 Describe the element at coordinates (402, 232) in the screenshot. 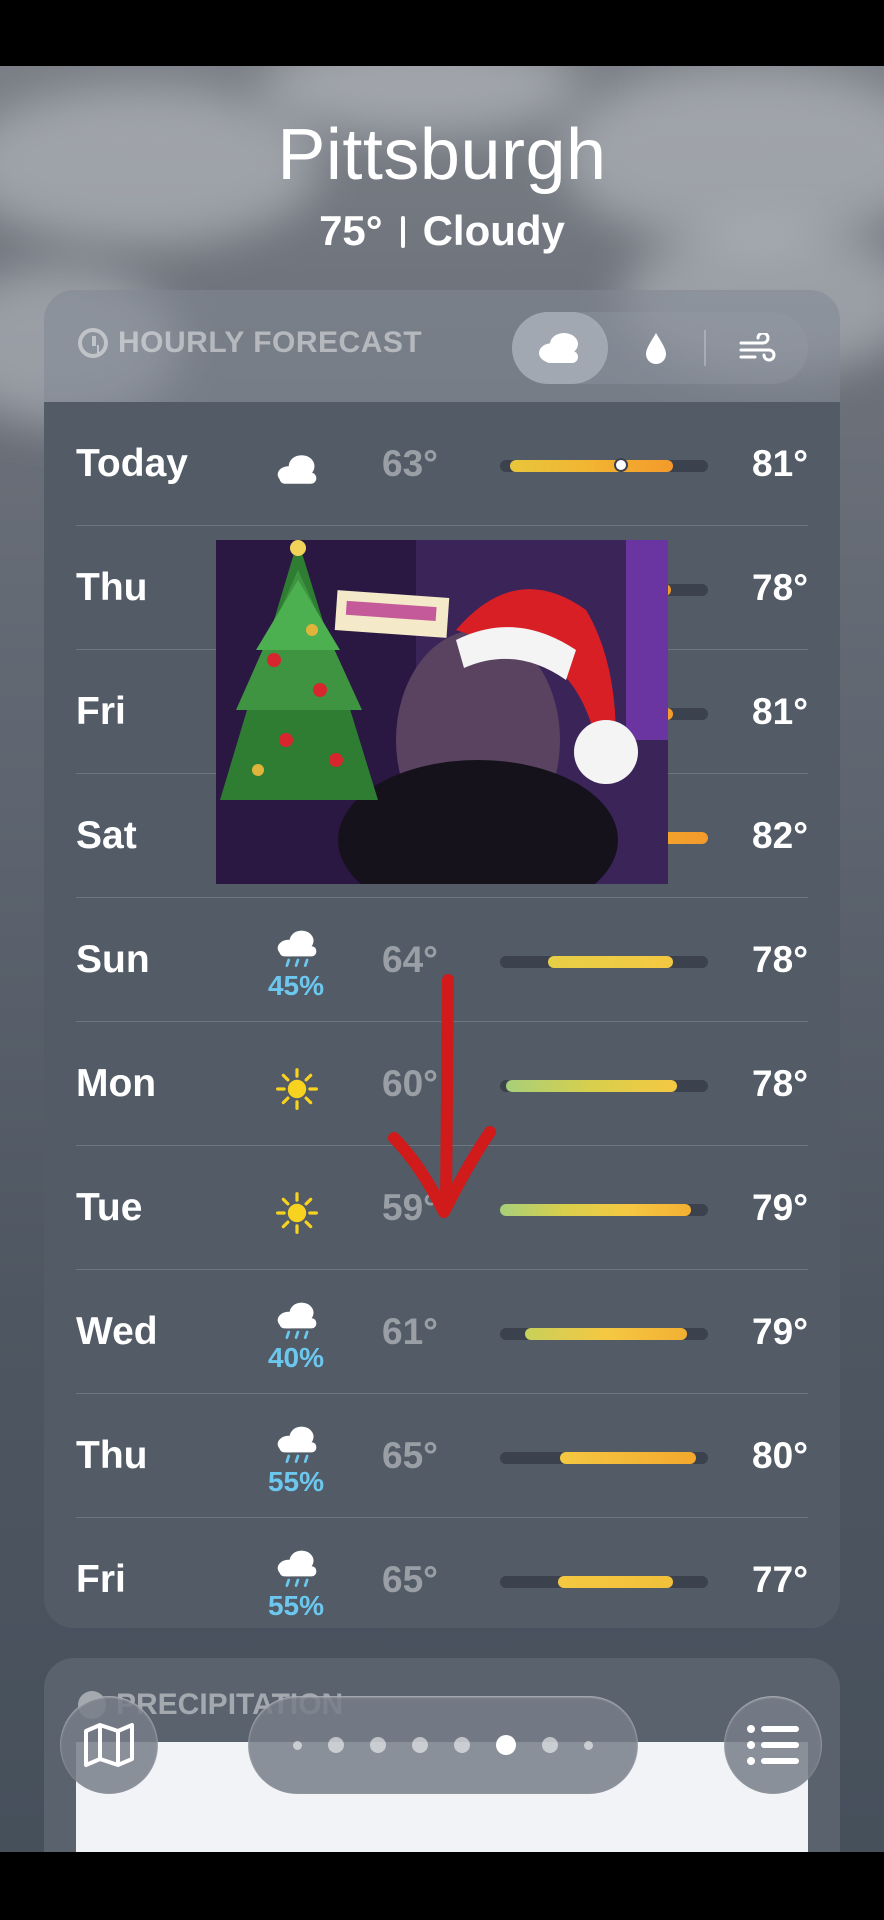

I see `separator` at that location.